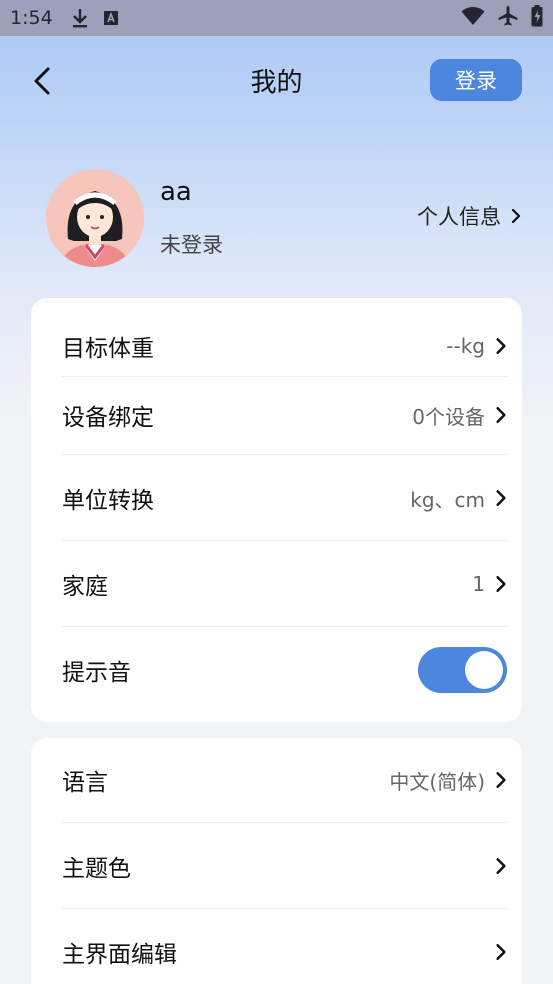 The width and height of the screenshot is (553, 984). What do you see at coordinates (119, 955) in the screenshot?
I see `row-label: 主界面编辑` at bounding box center [119, 955].